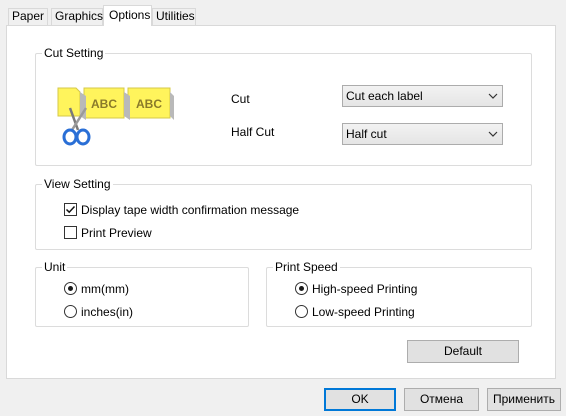 The width and height of the screenshot is (566, 416). I want to click on unit-mm-radio, so click(70, 288).